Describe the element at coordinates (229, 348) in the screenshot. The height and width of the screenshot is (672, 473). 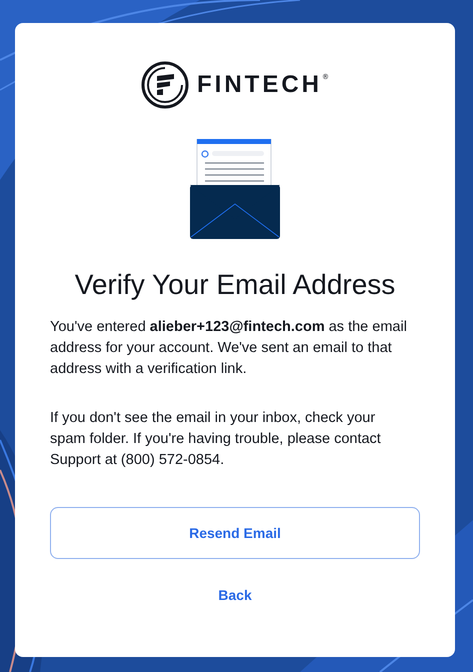
I see `body-paragraph: You've entered alieber+123@fintech.com as the email address for your account. We've sent an email to that address with a verification link.` at that location.